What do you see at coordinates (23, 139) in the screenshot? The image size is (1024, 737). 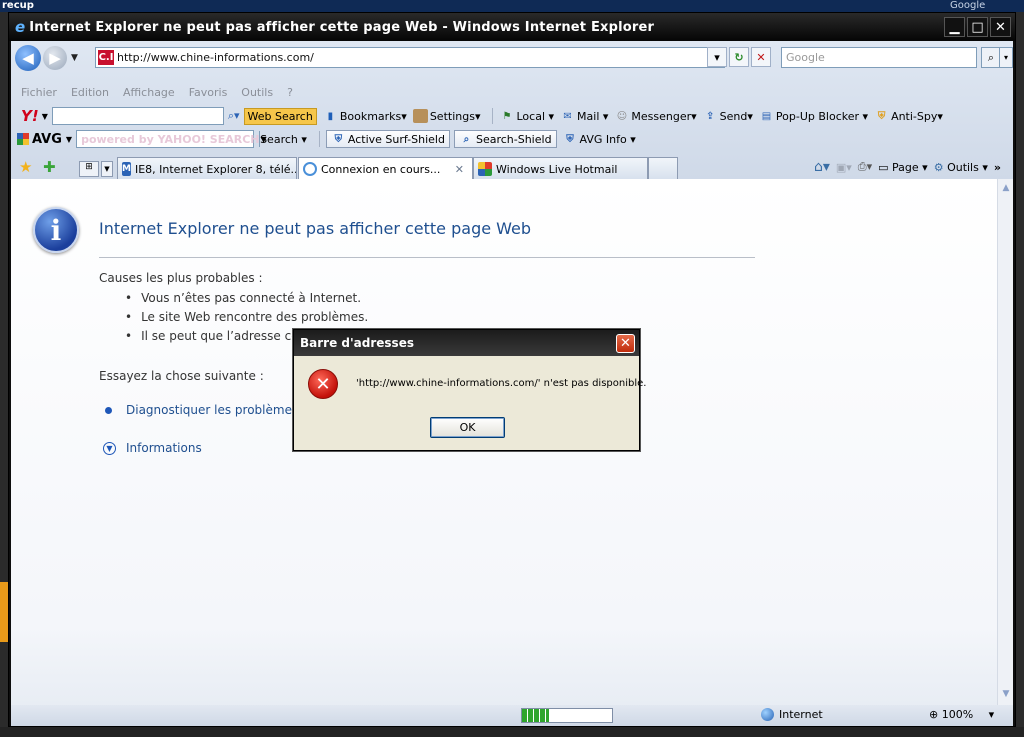 I see `avg-logo-icon` at bounding box center [23, 139].